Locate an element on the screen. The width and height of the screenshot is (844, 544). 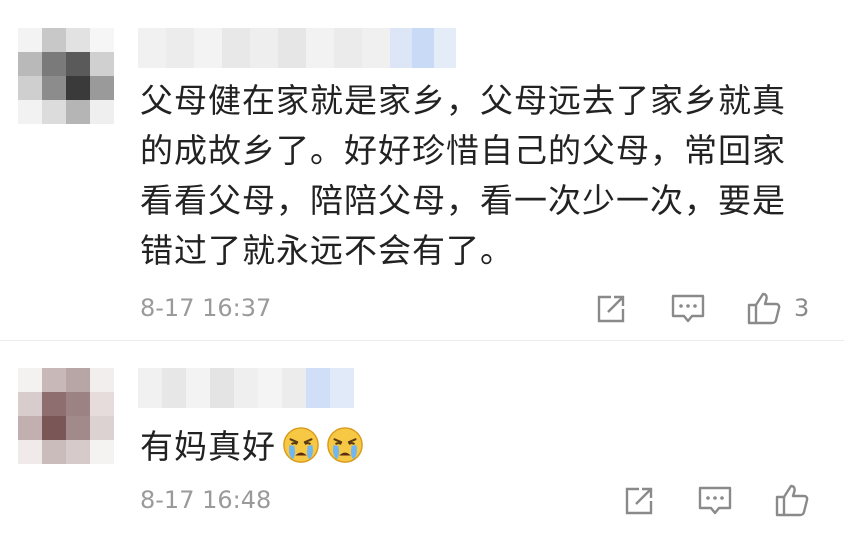
comment-text-line: 父母健在家就是家乡，父母远去了家乡就真 is located at coordinates (463, 100).